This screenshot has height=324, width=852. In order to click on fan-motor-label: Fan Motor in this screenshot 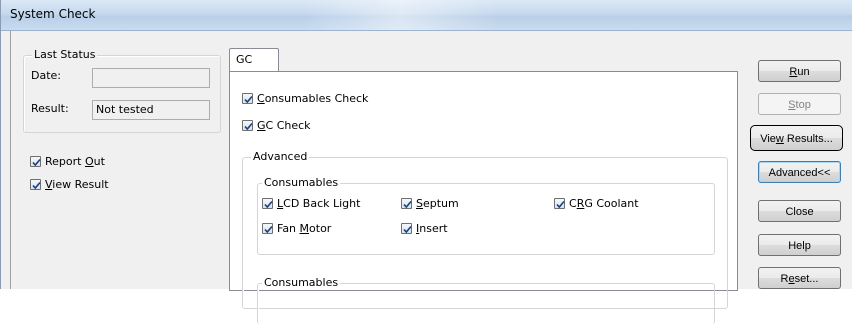, I will do `click(304, 228)`.